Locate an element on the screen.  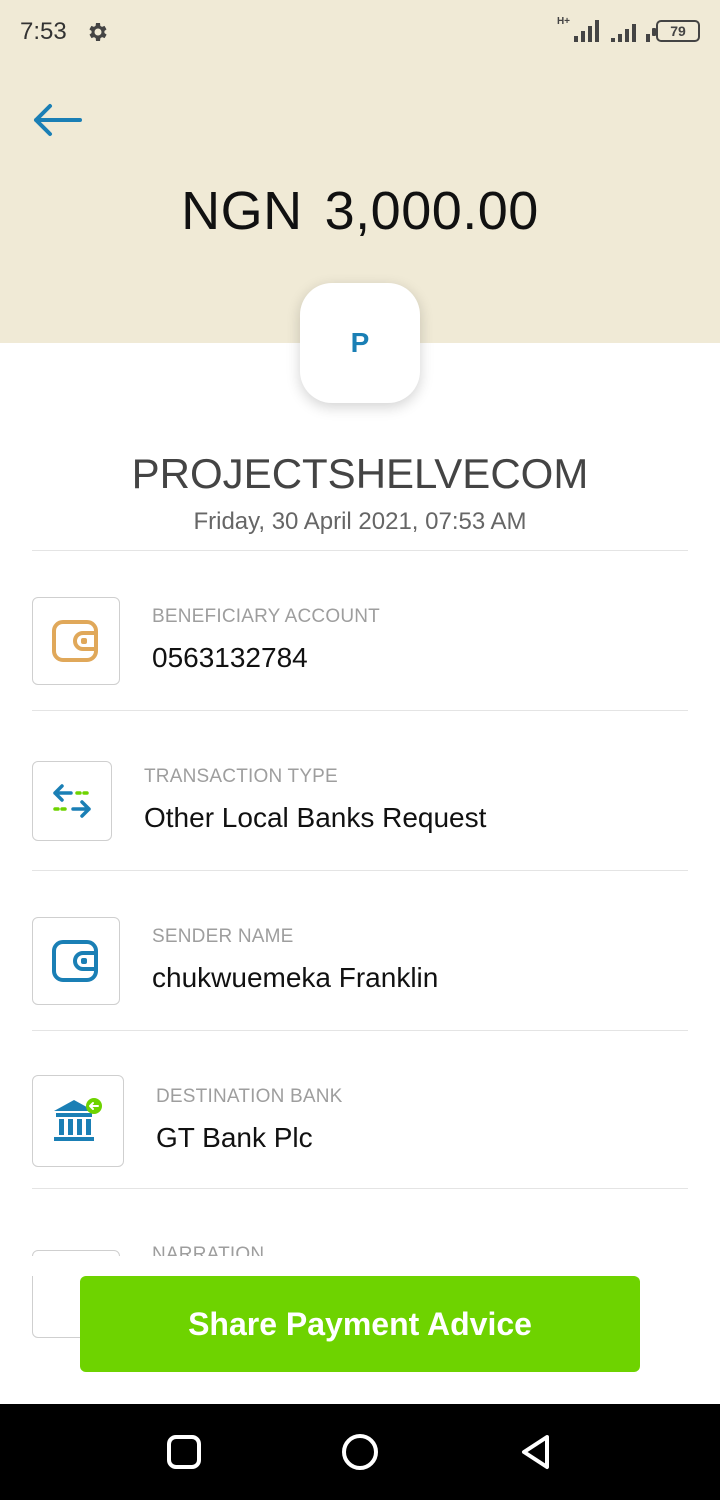
circle-home-icon is located at coordinates (360, 1452).